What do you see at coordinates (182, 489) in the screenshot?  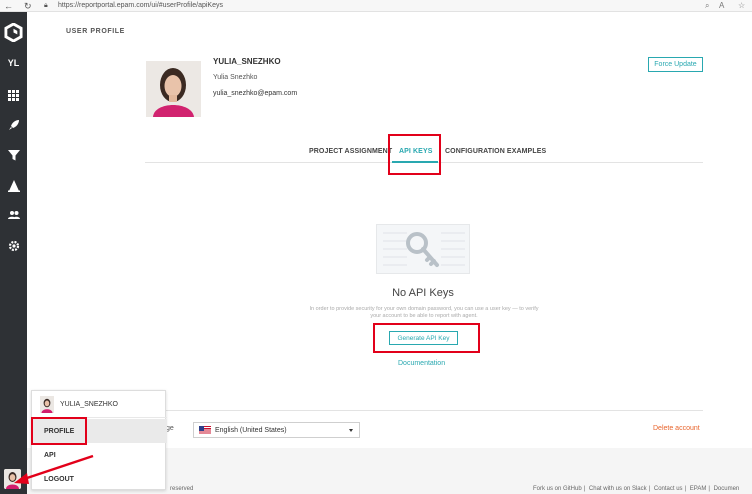 I see `footer-copyright: reserved` at bounding box center [182, 489].